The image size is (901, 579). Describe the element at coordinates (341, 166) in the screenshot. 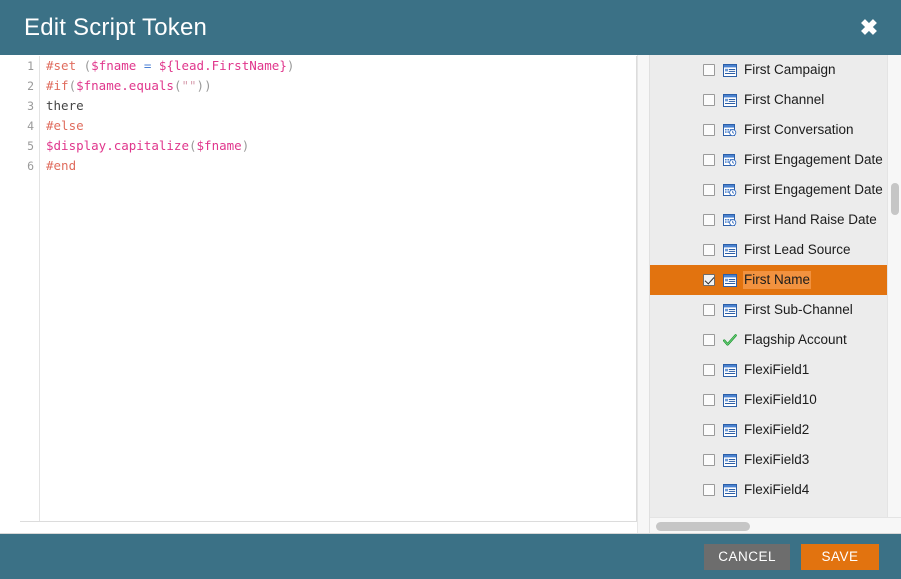

I see `editor-code-line: #end` at that location.